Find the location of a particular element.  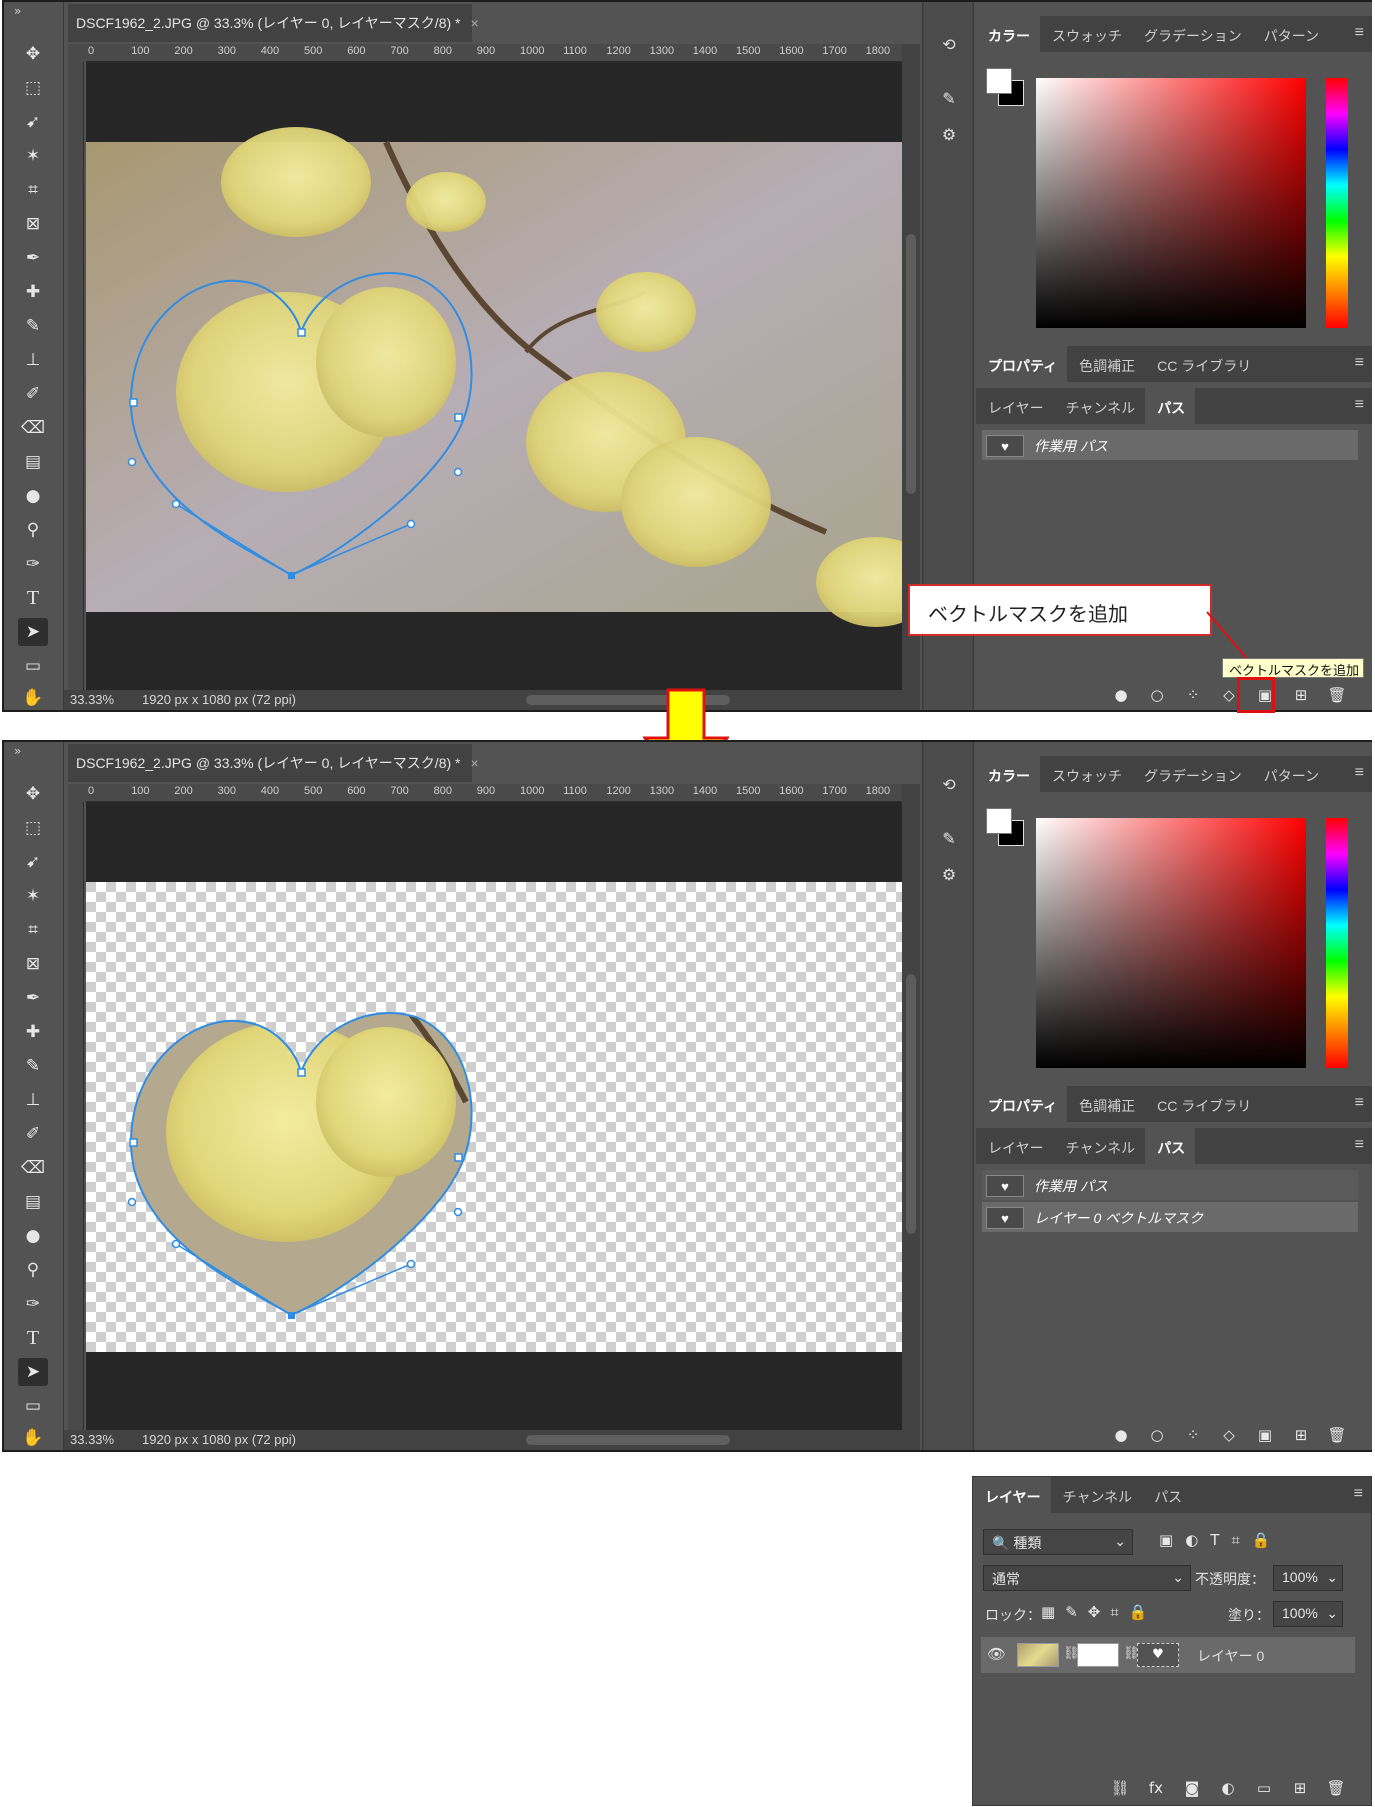

pixel-filter-icon: ▣ is located at coordinates (1166, 1540).